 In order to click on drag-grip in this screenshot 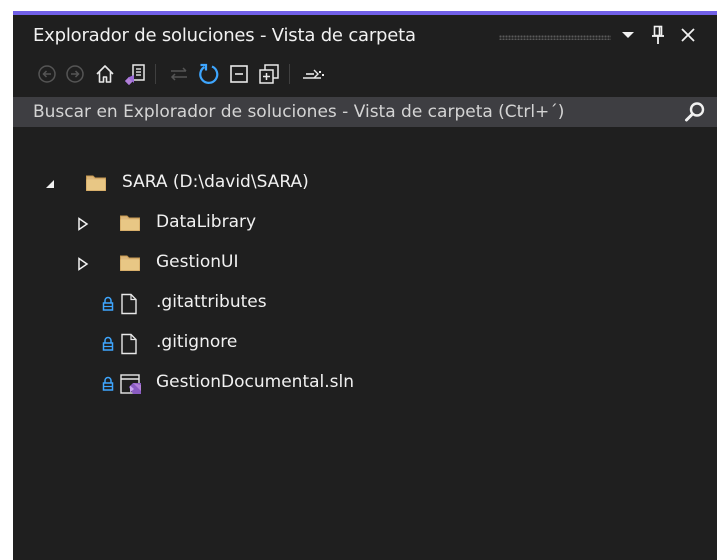, I will do `click(555, 37)`.